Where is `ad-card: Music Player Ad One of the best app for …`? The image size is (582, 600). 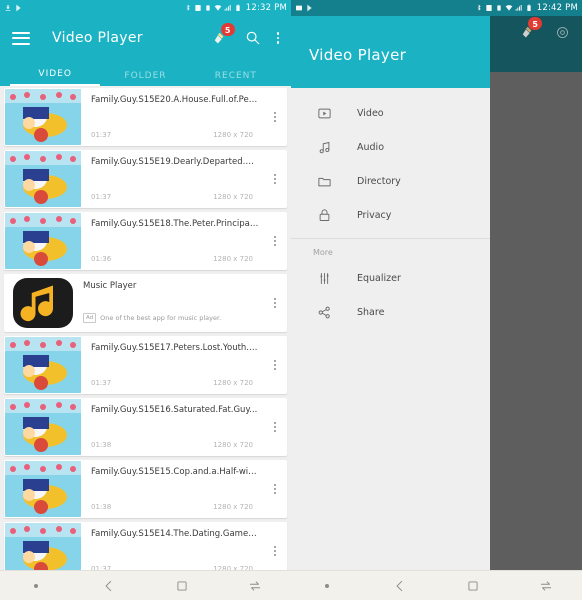 ad-card: Music Player Ad One of the best app for … is located at coordinates (145, 303).